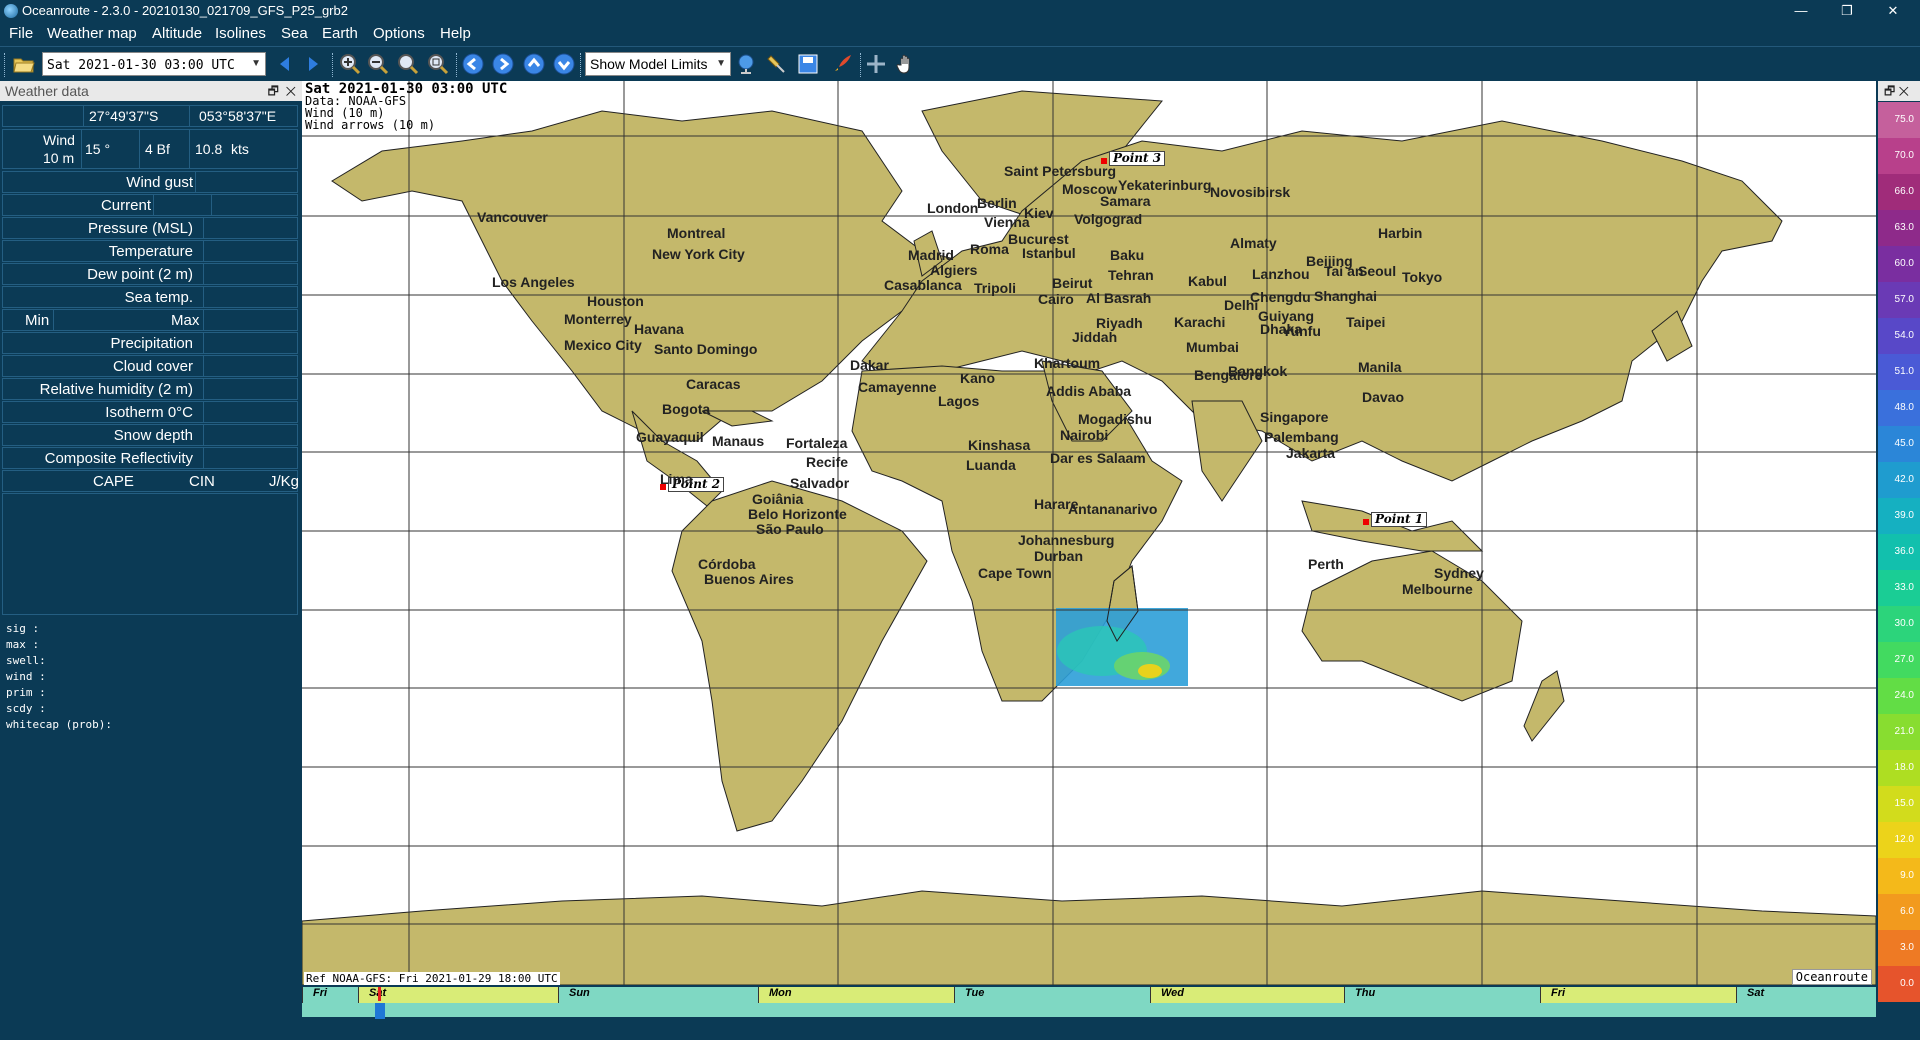 The image size is (1920, 1040). What do you see at coordinates (140, 228) in the screenshot?
I see `pressure-label: Pressure (MSL)` at bounding box center [140, 228].